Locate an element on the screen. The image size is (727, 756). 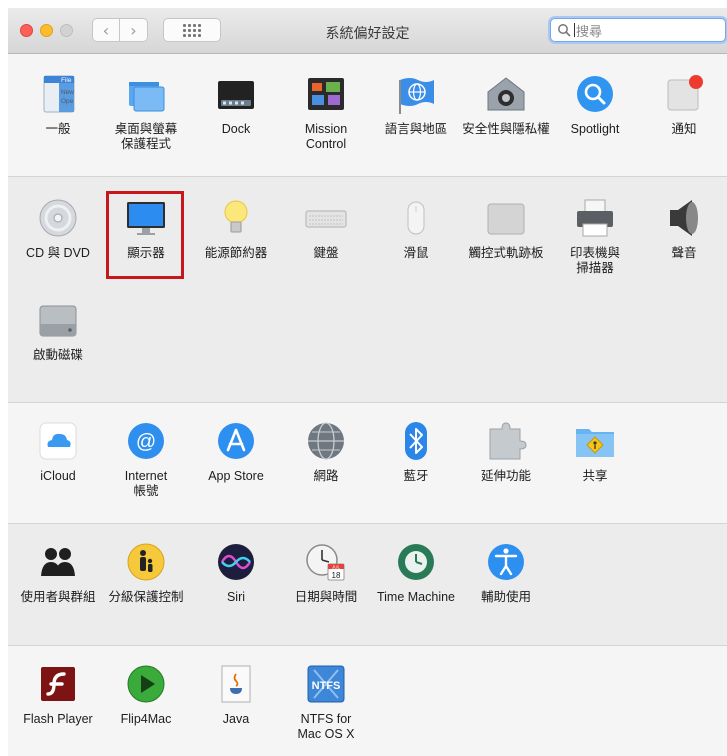
trackpad-icon is located at coordinates (506, 219).